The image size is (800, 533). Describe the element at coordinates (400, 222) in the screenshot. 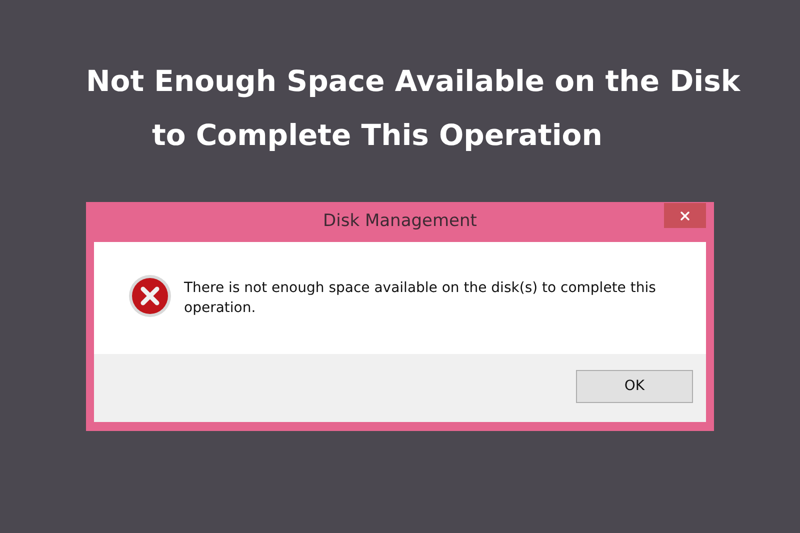

I see `window-title: Disk Management` at that location.